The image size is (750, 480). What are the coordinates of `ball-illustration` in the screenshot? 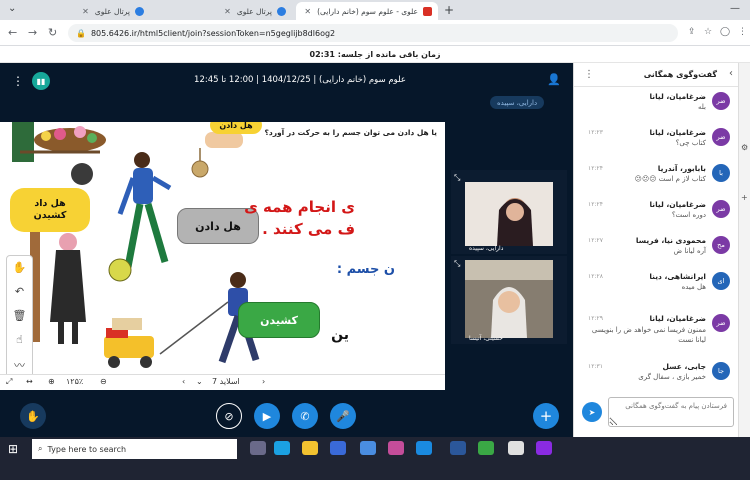 It's located at (120, 270).